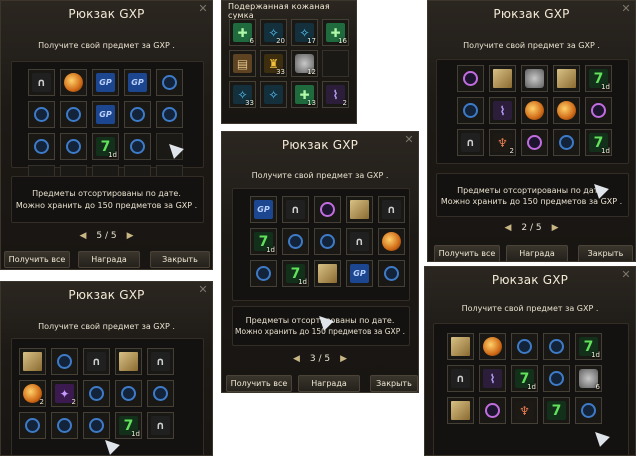 The height and width of the screenshot is (456, 636). Describe the element at coordinates (304, 63) in the screenshot. I see `item-slot: 12` at that location.